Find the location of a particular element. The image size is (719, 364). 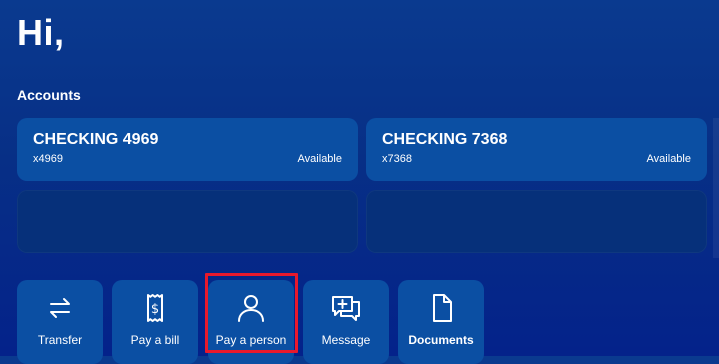

account-card-checking-7368: CHECKING 7368 x7368 Available is located at coordinates (536, 149).